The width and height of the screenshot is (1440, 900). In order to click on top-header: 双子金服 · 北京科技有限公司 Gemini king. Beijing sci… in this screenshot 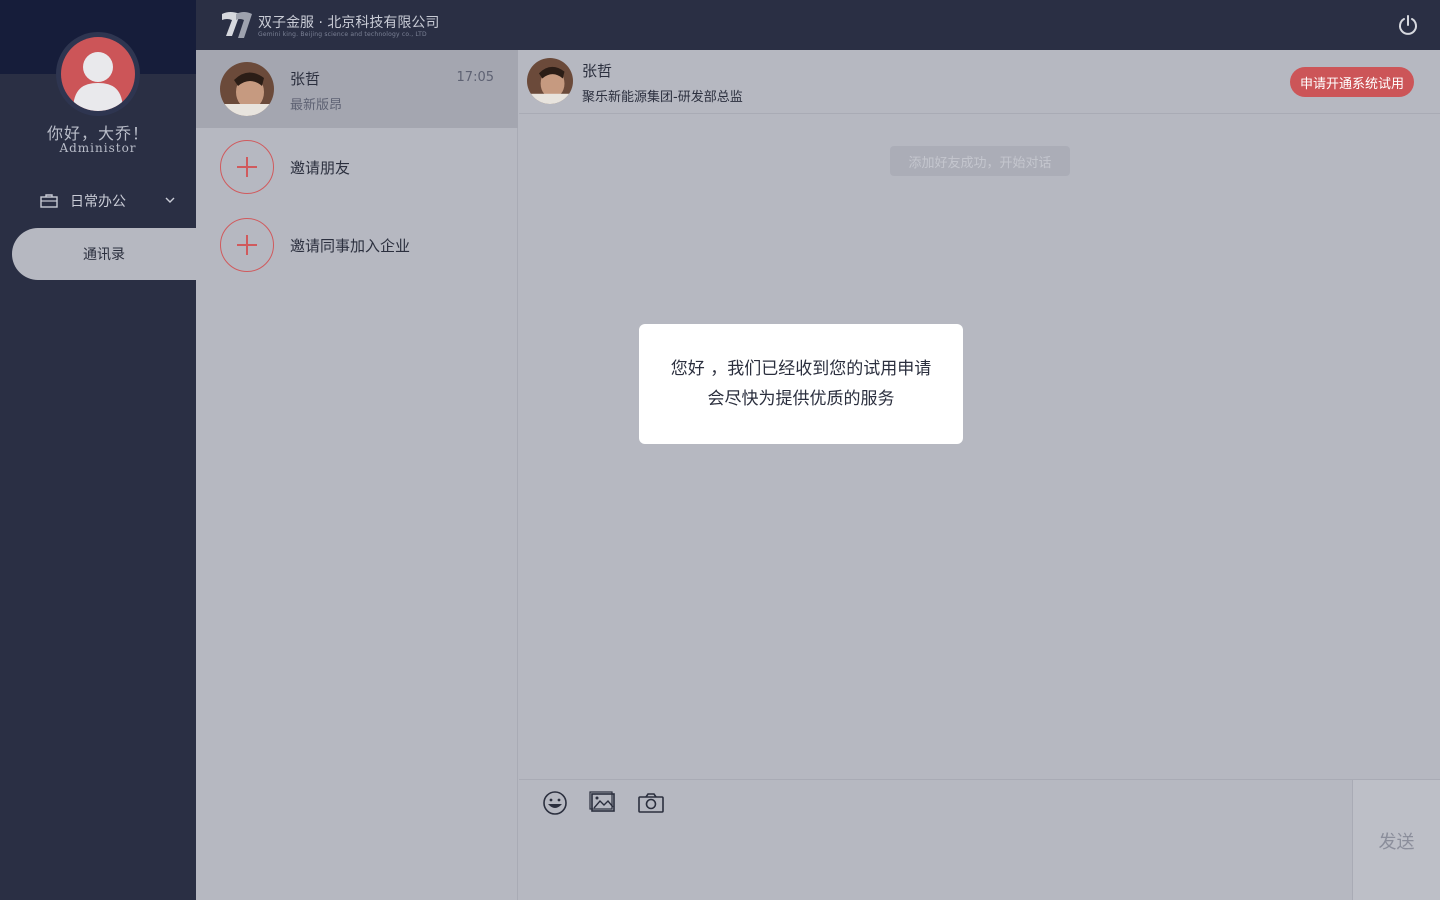, I will do `click(818, 25)`.